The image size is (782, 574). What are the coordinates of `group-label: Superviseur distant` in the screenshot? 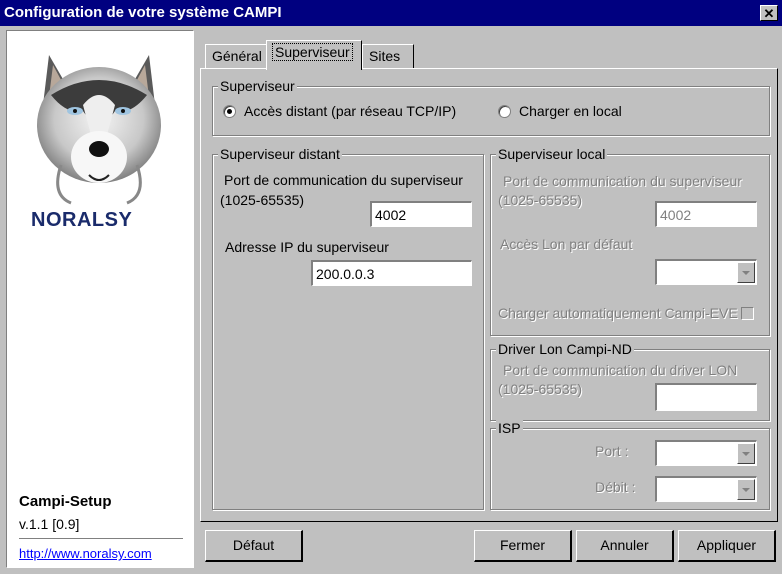 It's located at (280, 154).